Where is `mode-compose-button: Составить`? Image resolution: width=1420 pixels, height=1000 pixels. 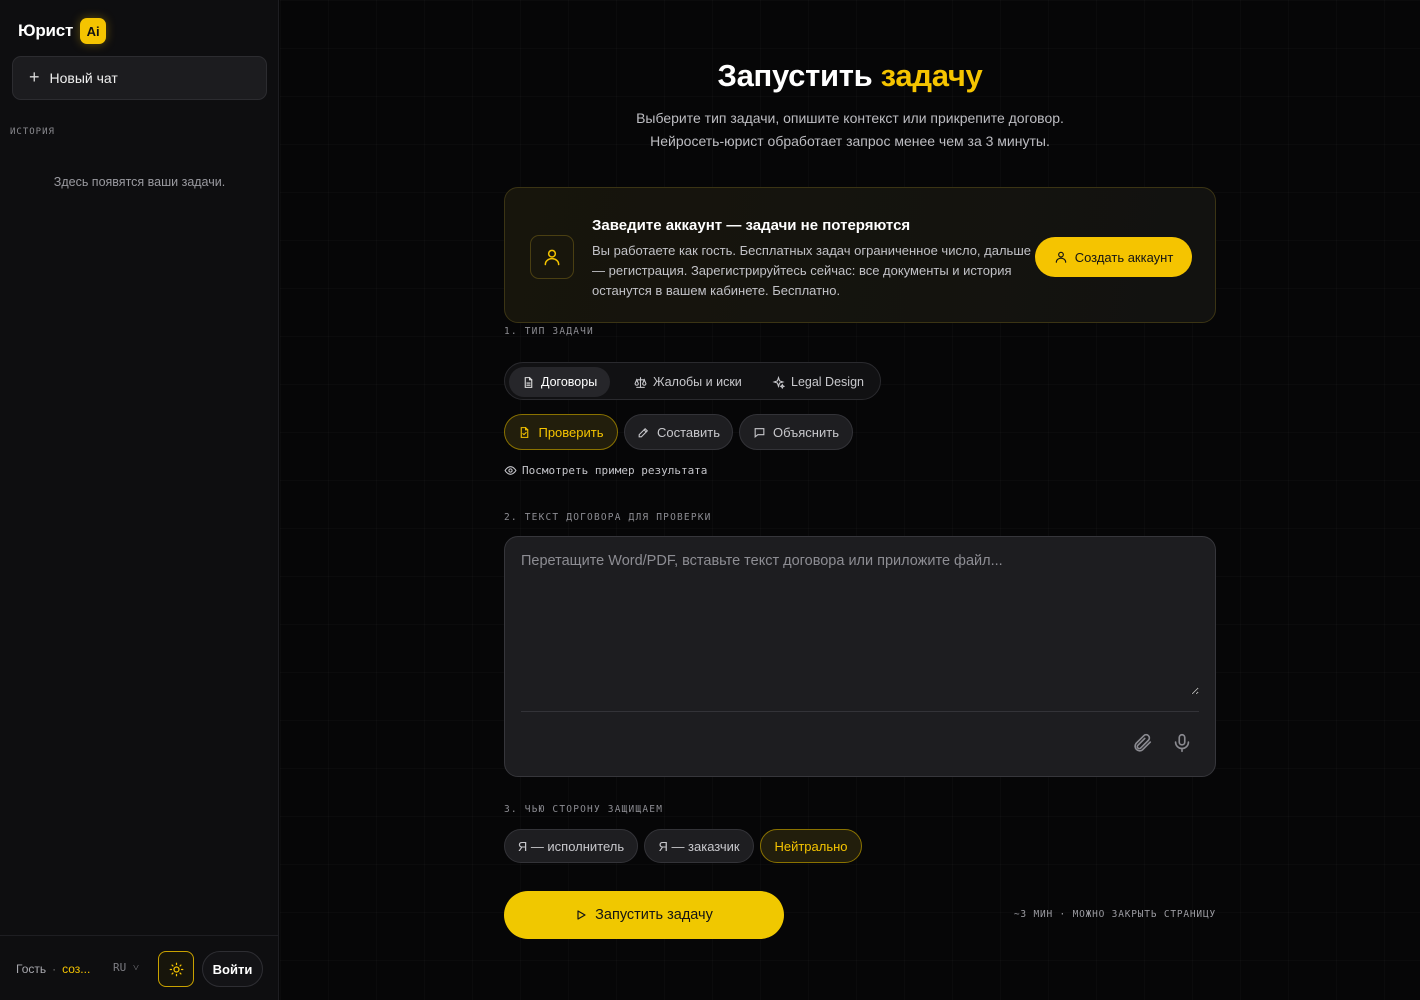 mode-compose-button: Составить is located at coordinates (678, 432).